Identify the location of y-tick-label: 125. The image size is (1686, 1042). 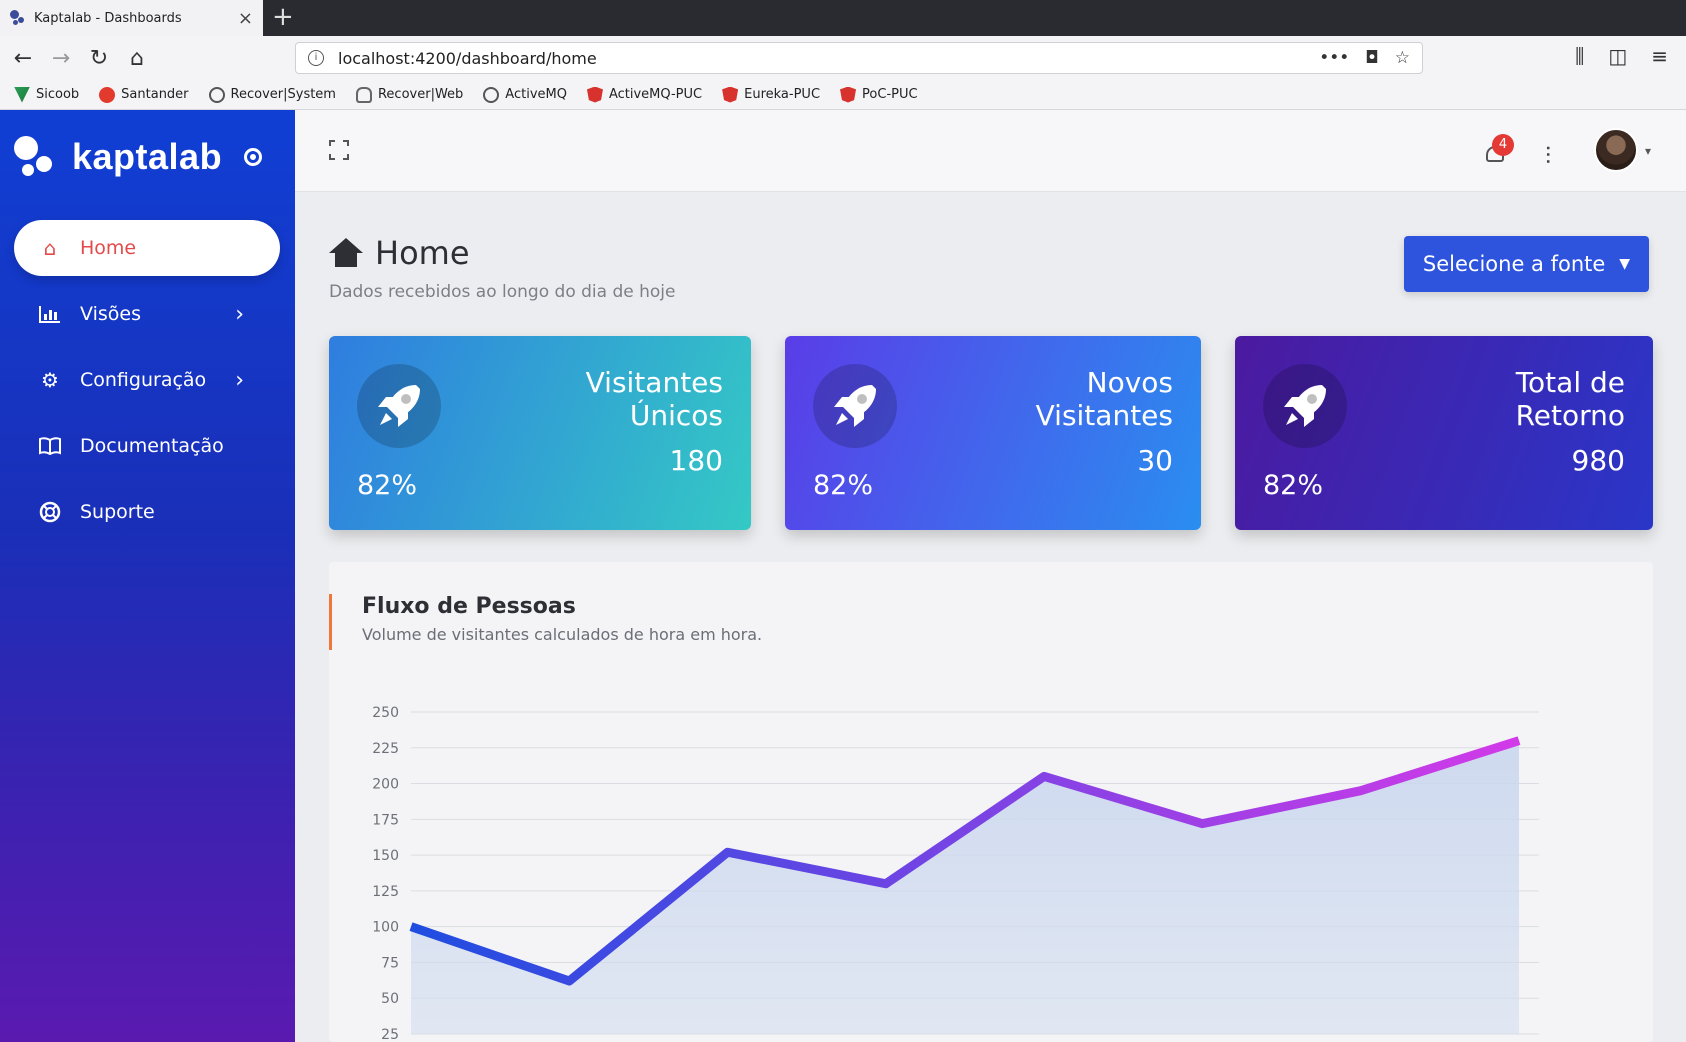
(385, 892).